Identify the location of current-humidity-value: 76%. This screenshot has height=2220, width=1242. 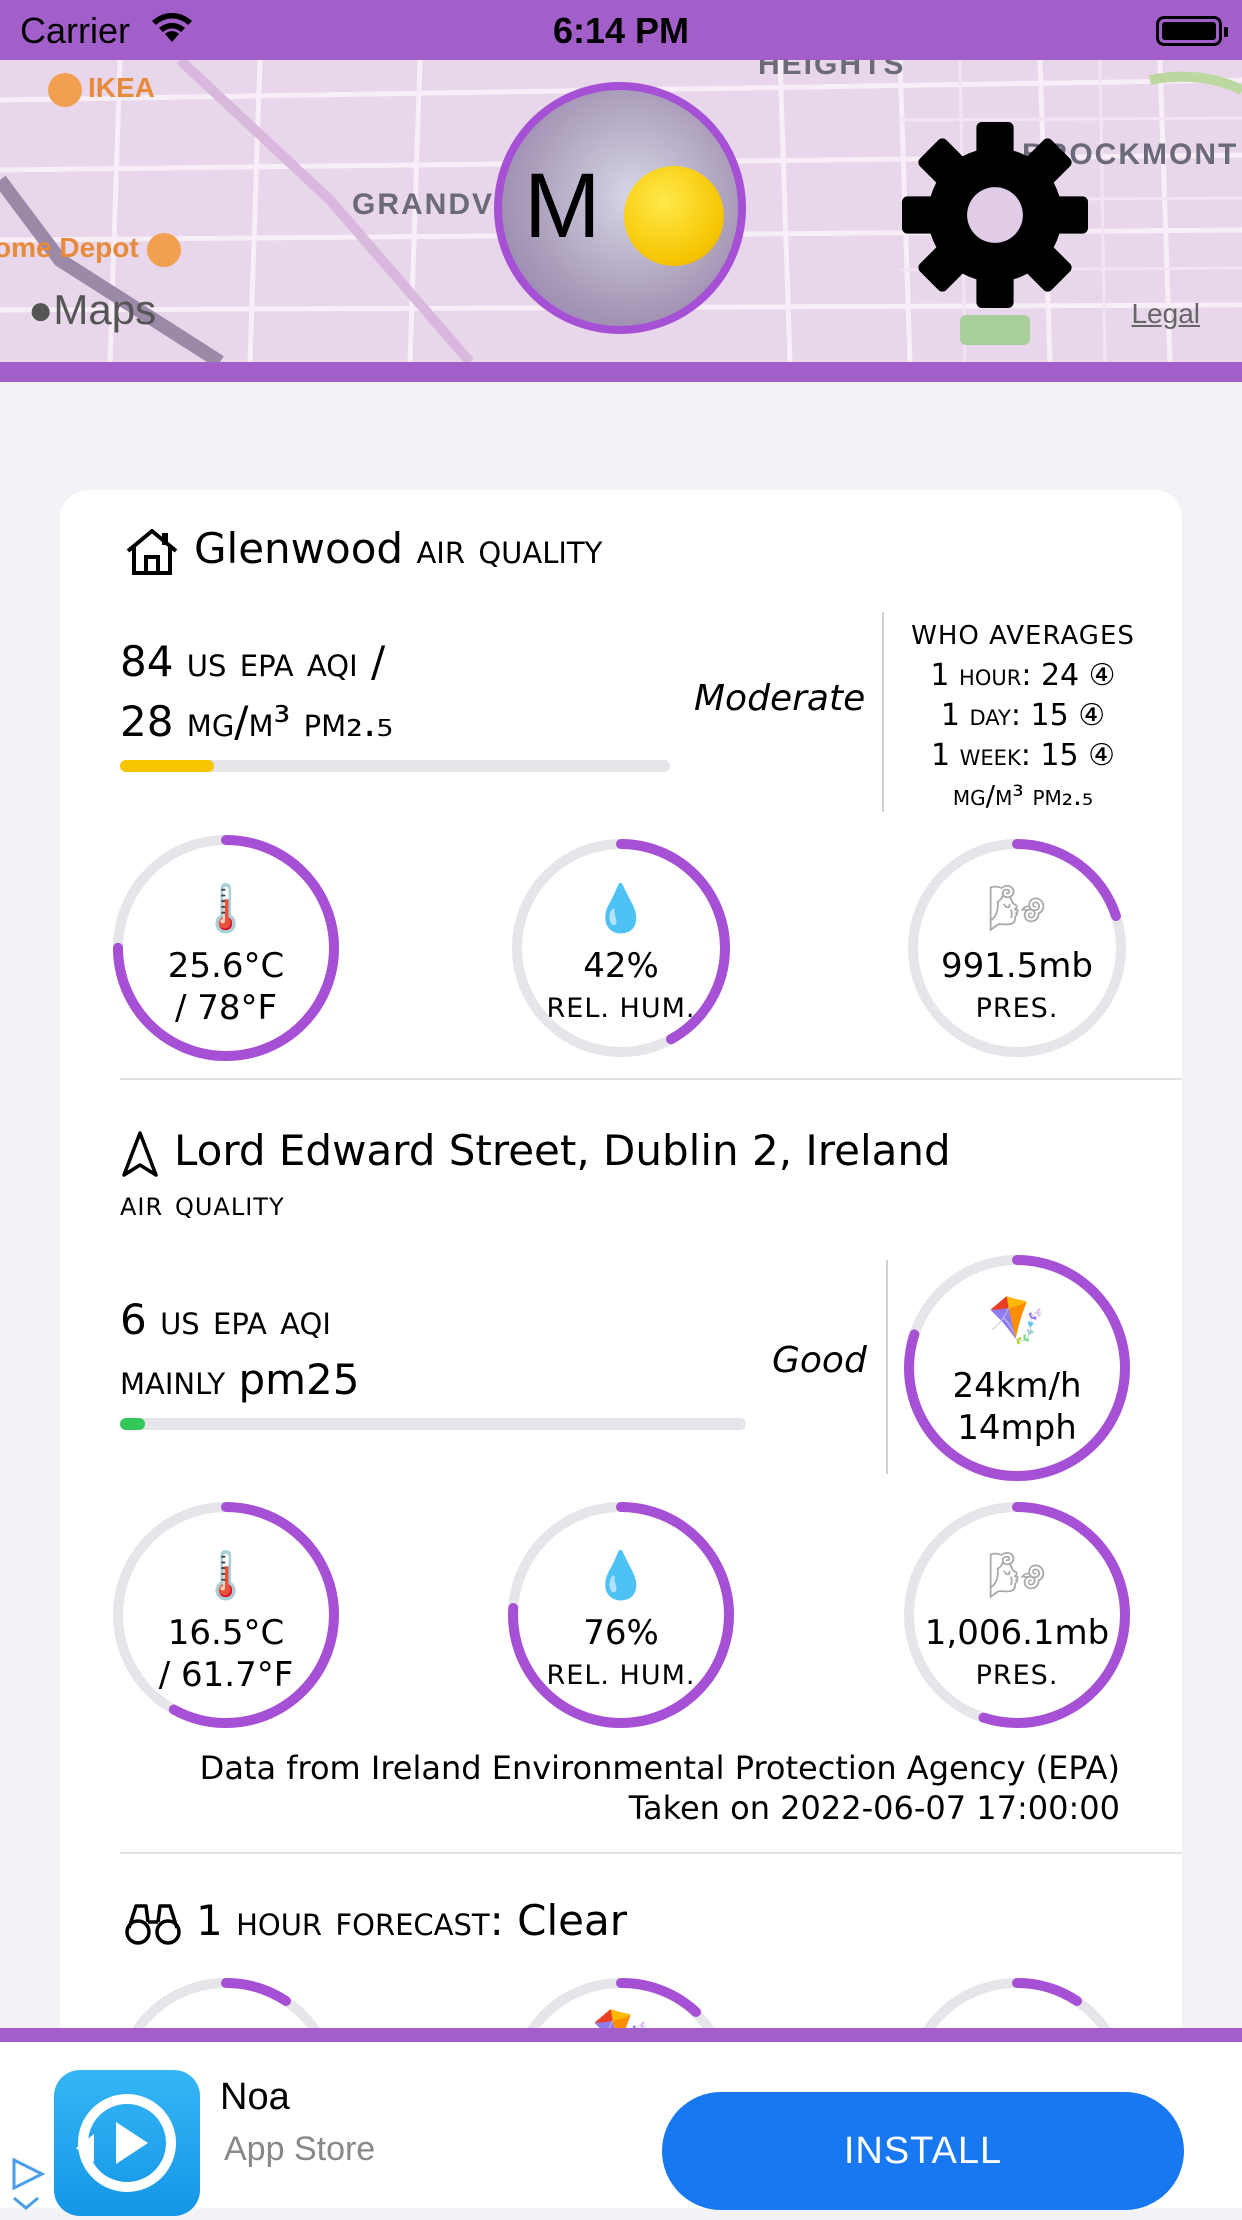
(621, 1633).